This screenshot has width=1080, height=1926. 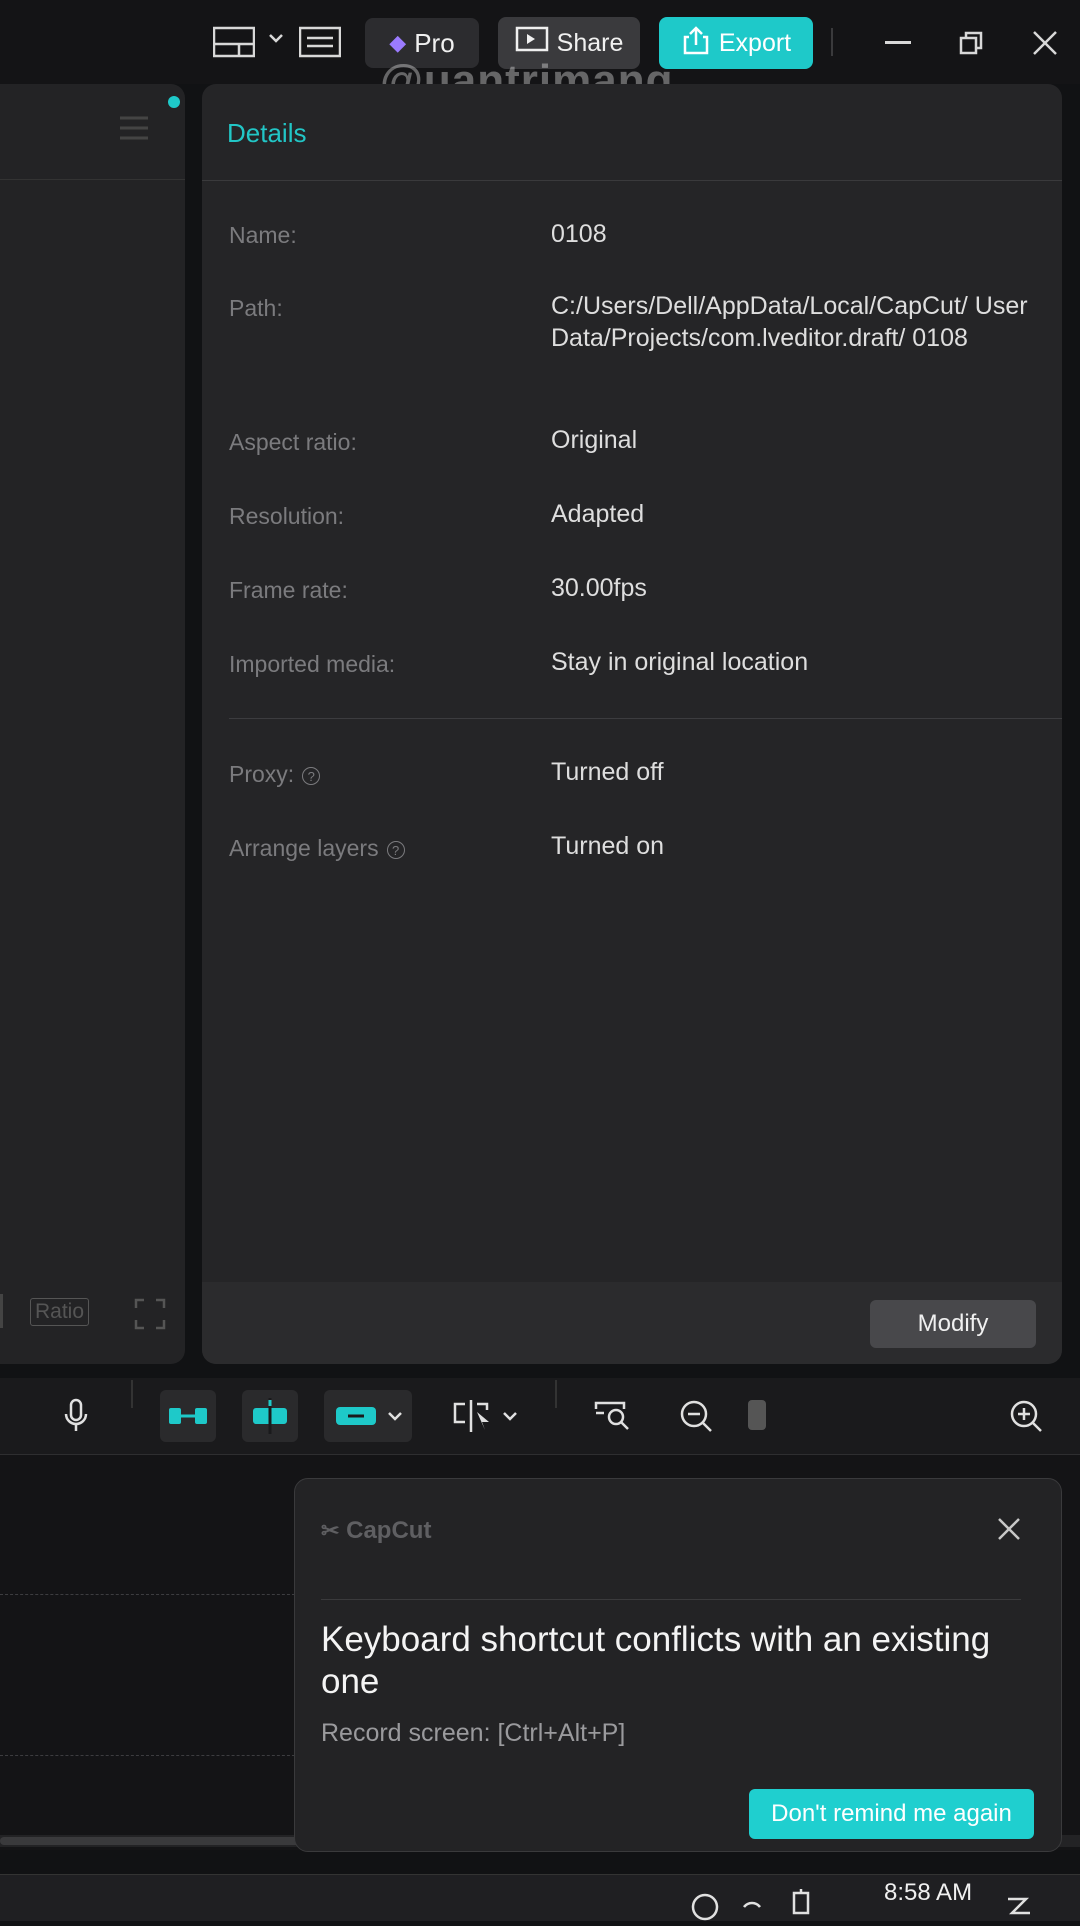 I want to click on linkage-icon, so click(x=368, y=1416).